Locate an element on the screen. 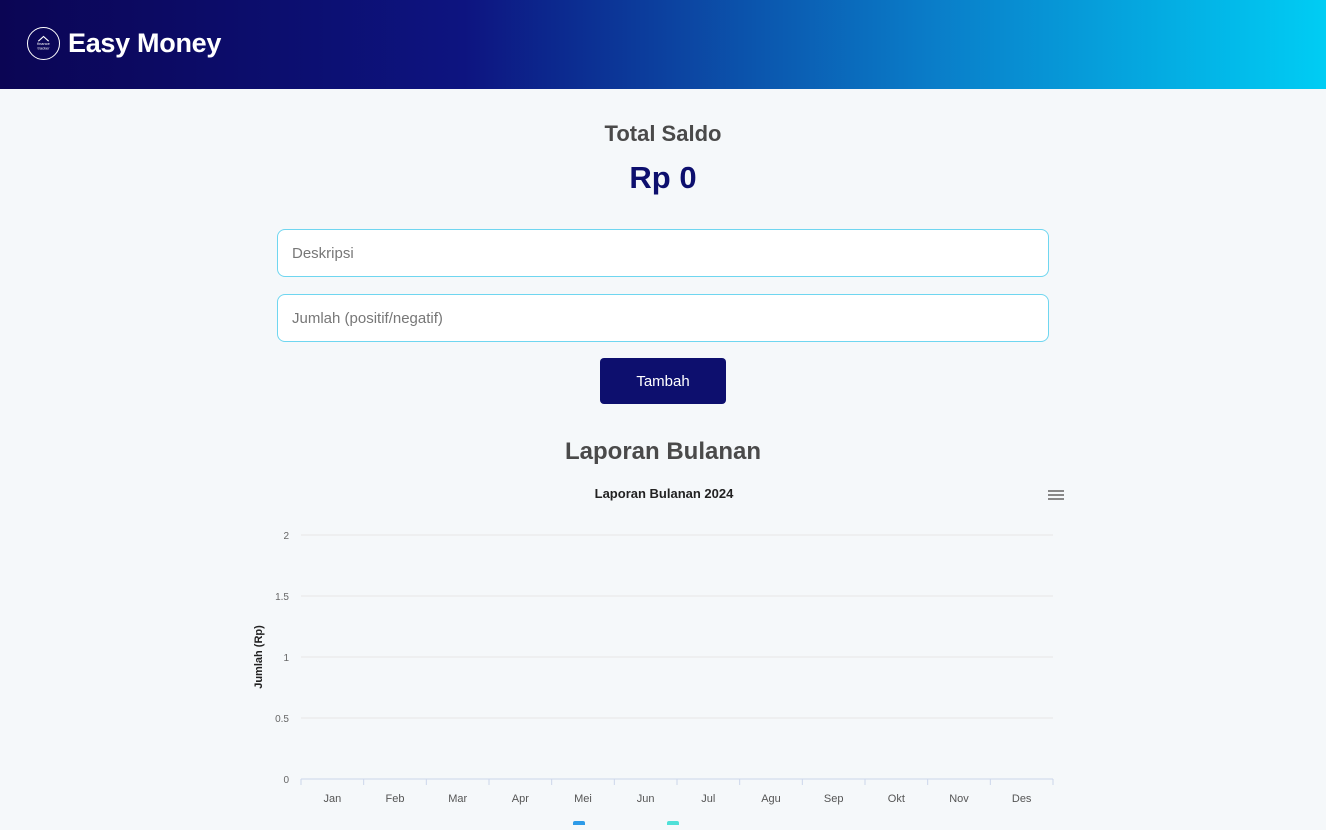  y-tick-label: 1.5 is located at coordinates (282, 597).